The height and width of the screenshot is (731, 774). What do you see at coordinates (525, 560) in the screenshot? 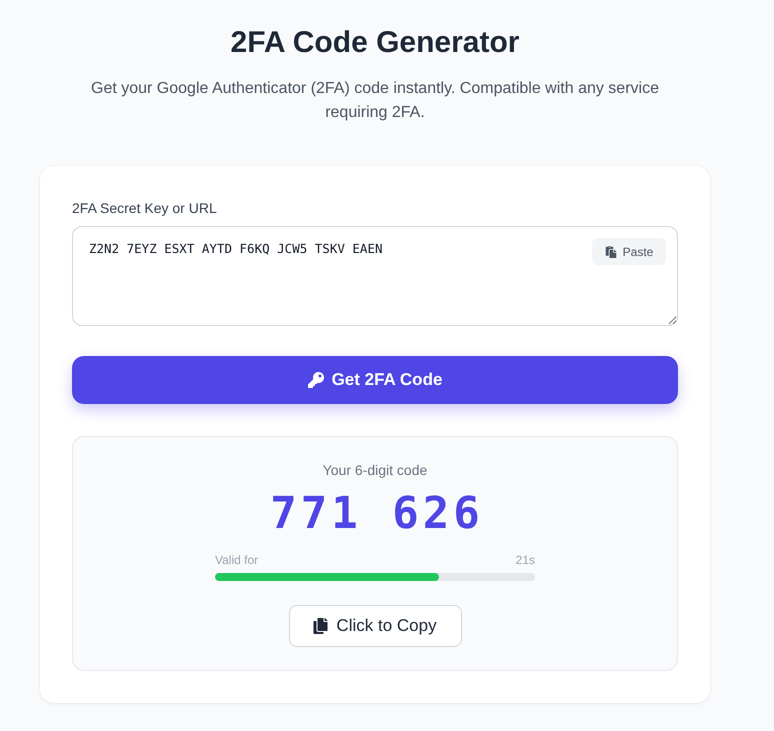
I see `timer-reading: 21s` at bounding box center [525, 560].